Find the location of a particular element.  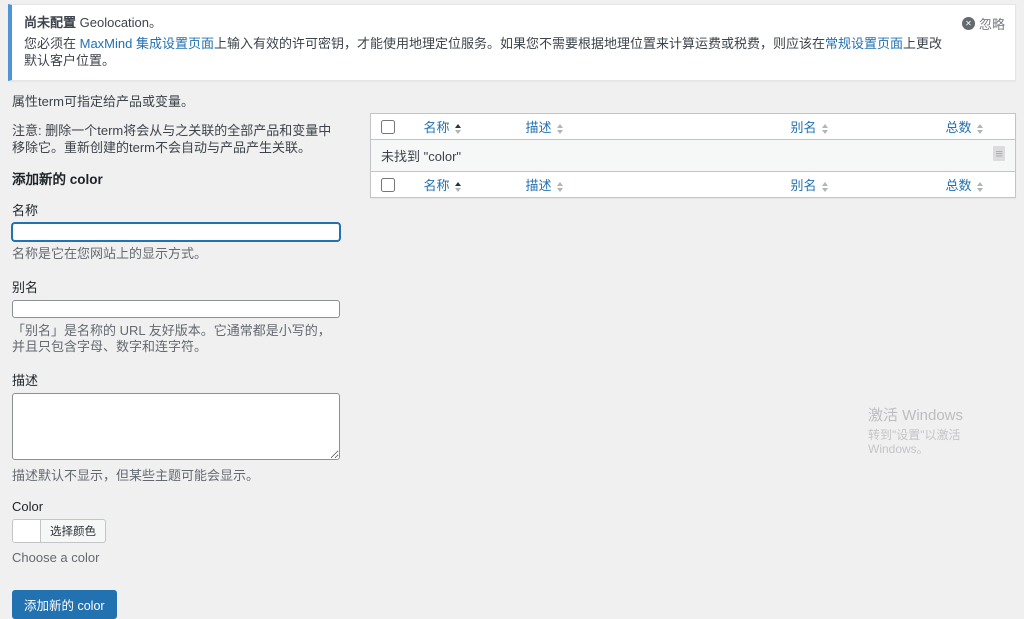

column-footer-description: 描述 is located at coordinates (648, 184).